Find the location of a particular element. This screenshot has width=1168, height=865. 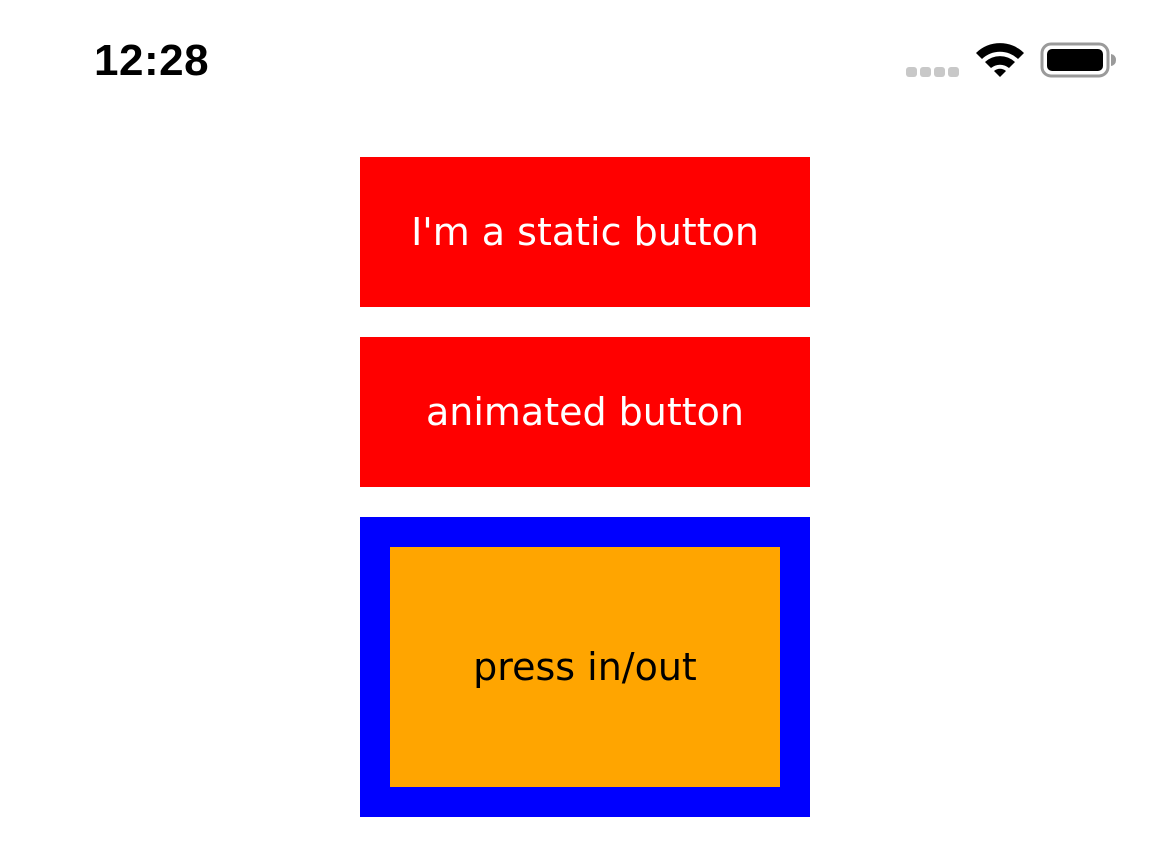

status-time: 12:28 is located at coordinates (152, 60).